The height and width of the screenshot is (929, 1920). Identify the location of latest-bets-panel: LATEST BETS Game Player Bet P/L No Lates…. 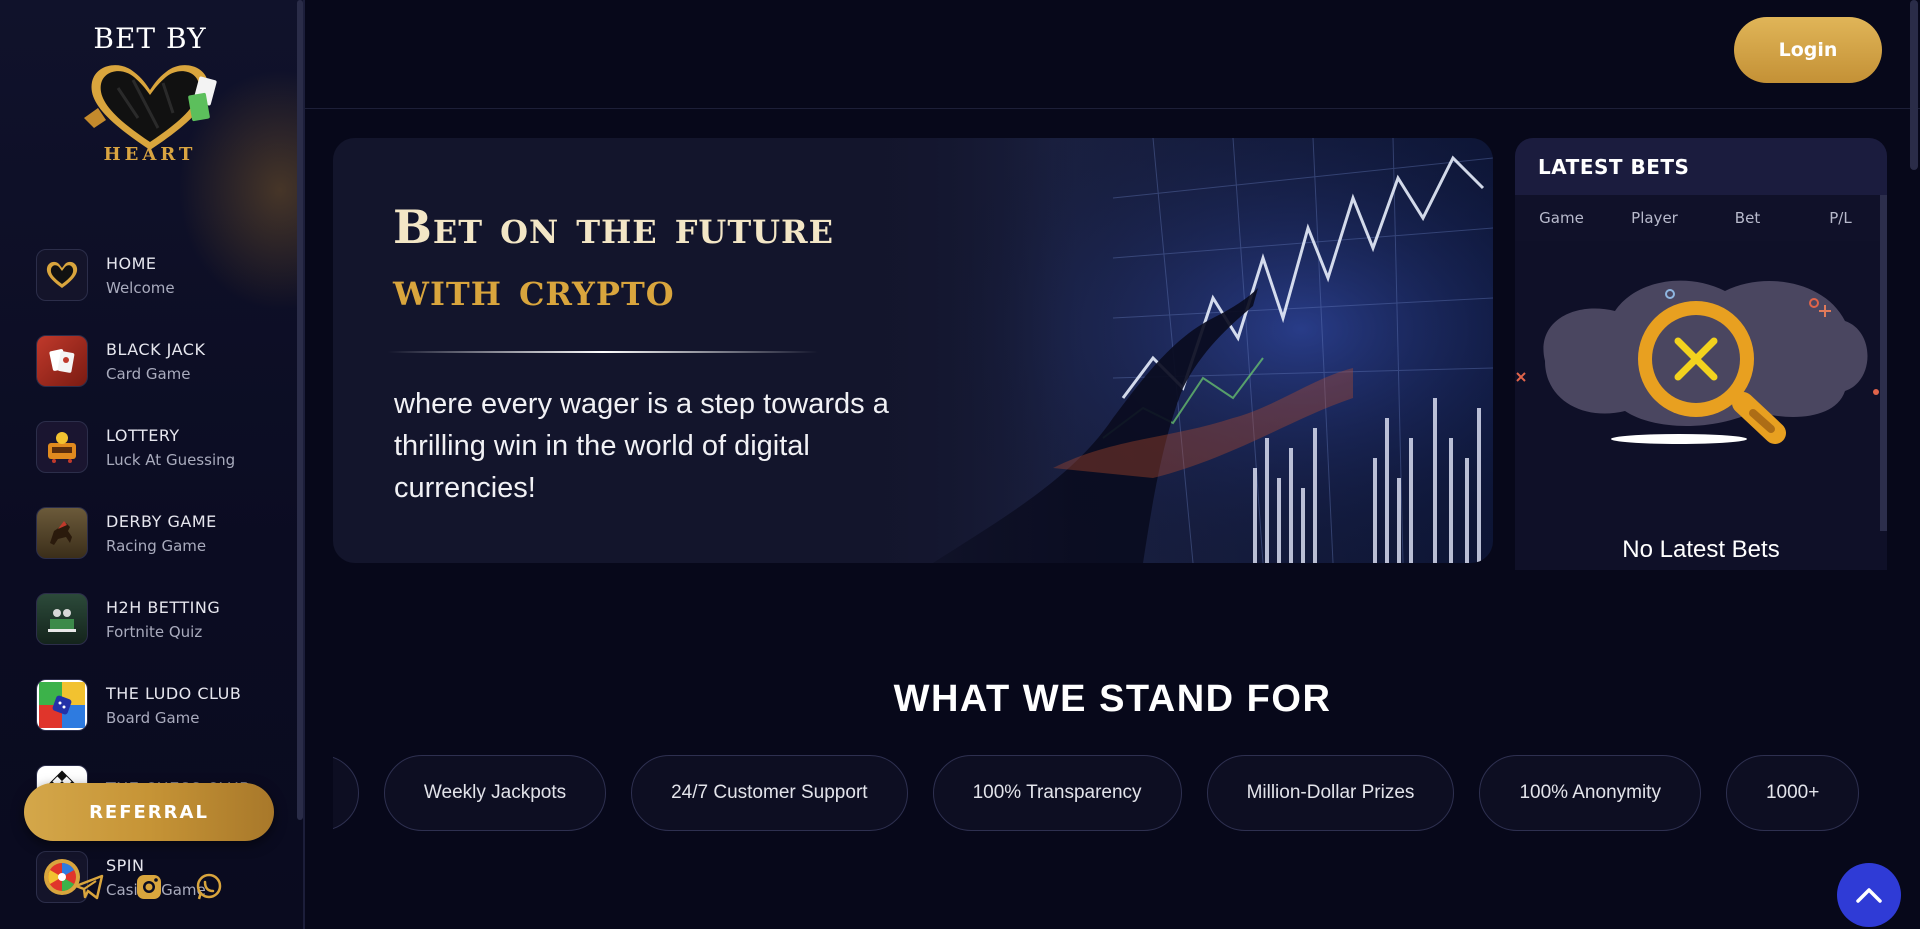
(1701, 354).